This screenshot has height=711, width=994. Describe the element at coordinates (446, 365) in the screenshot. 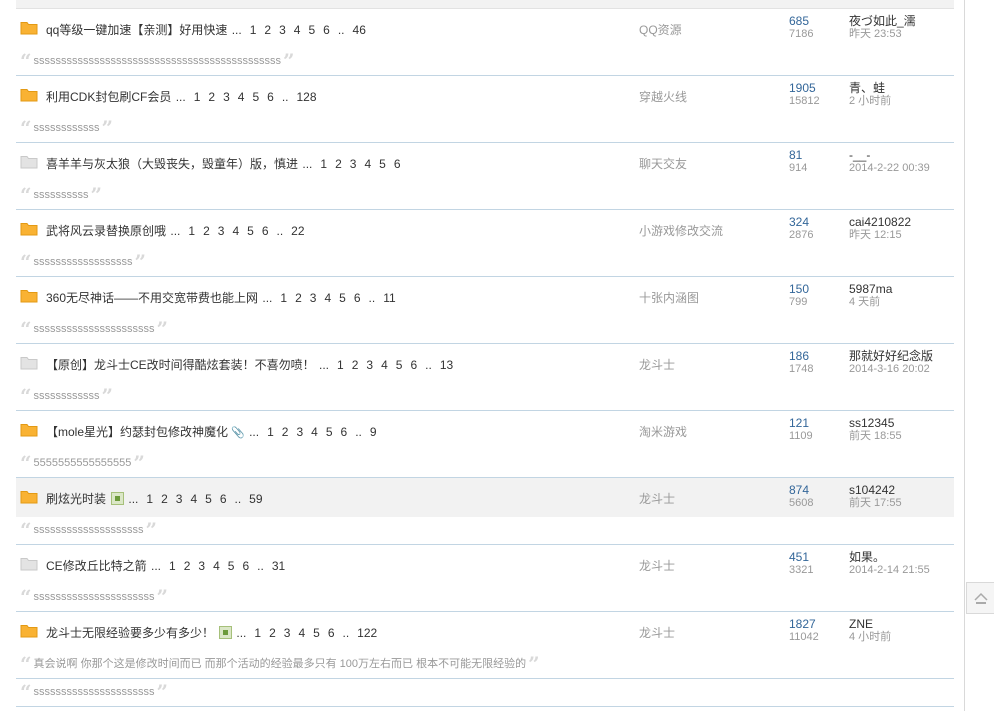

I see `page-link: 13` at that location.